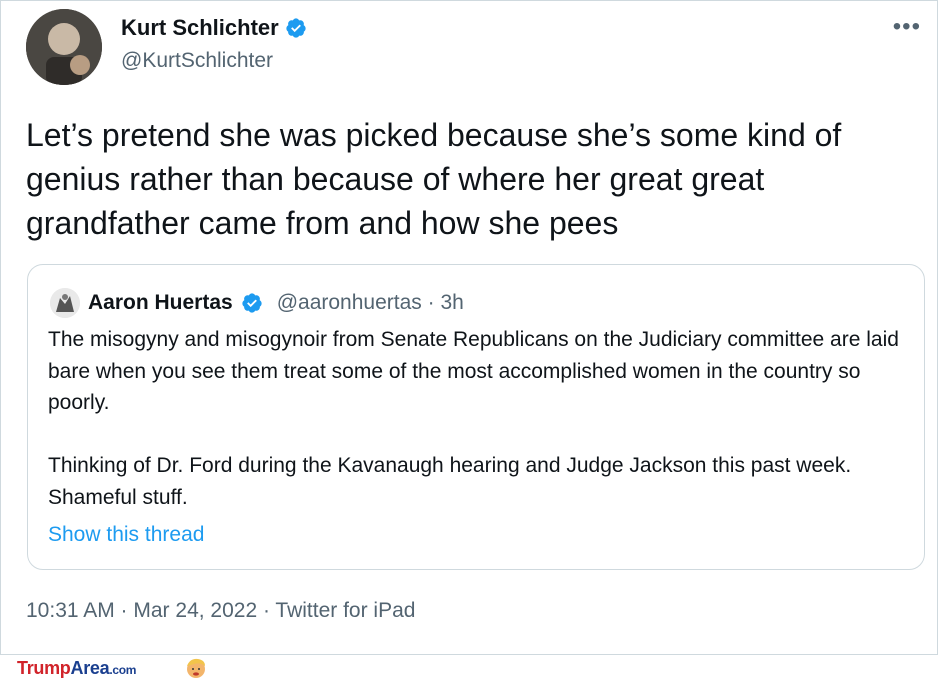  I want to click on logo-text-com: .com, so click(123, 670).